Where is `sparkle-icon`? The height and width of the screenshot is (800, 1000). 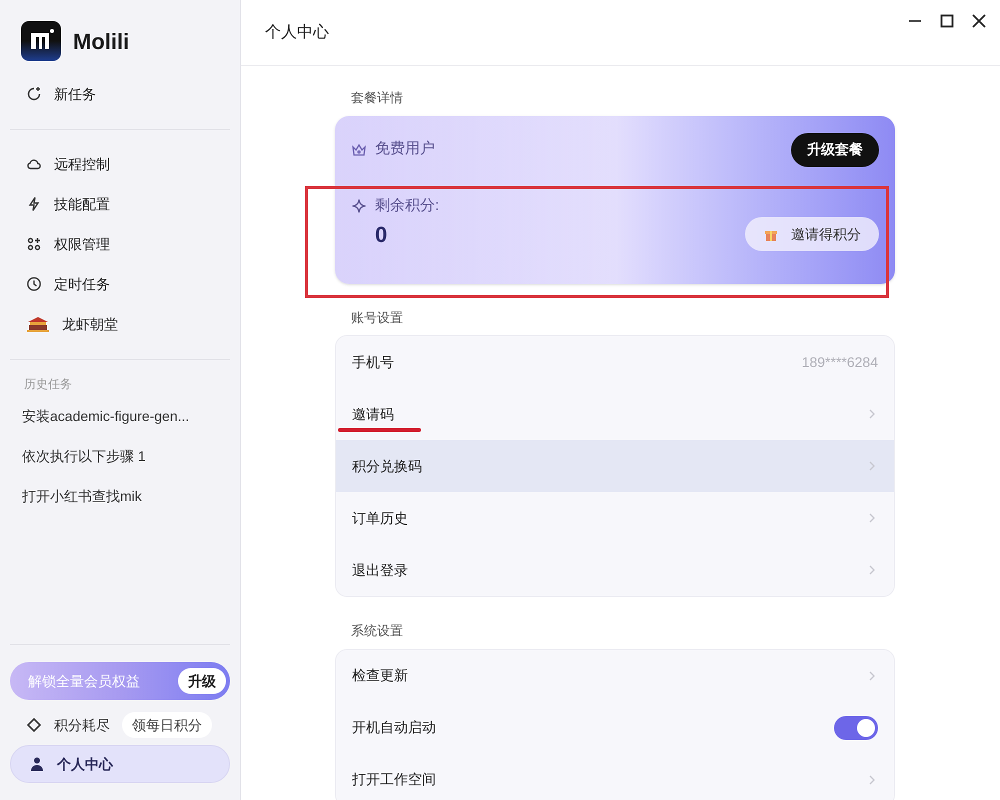 sparkle-icon is located at coordinates (359, 206).